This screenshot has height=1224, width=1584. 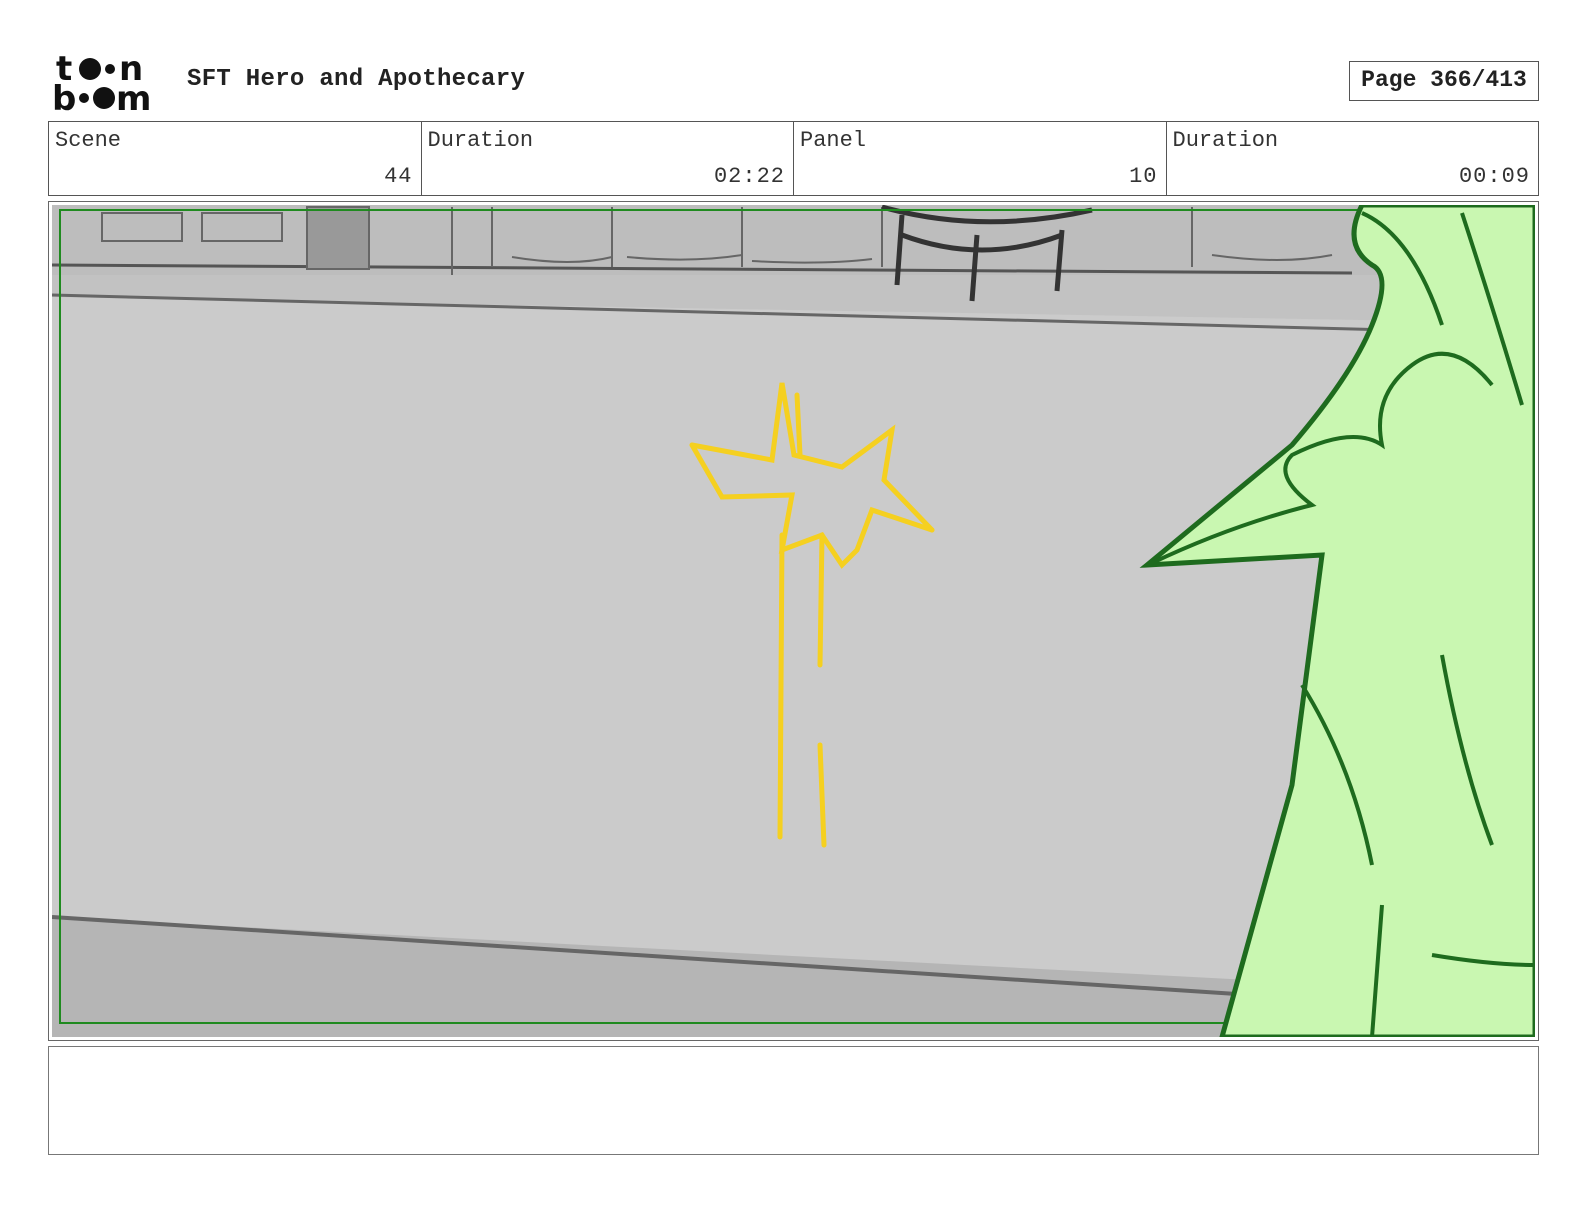 What do you see at coordinates (1444, 81) in the screenshot?
I see `page-number: Page 366/413` at bounding box center [1444, 81].